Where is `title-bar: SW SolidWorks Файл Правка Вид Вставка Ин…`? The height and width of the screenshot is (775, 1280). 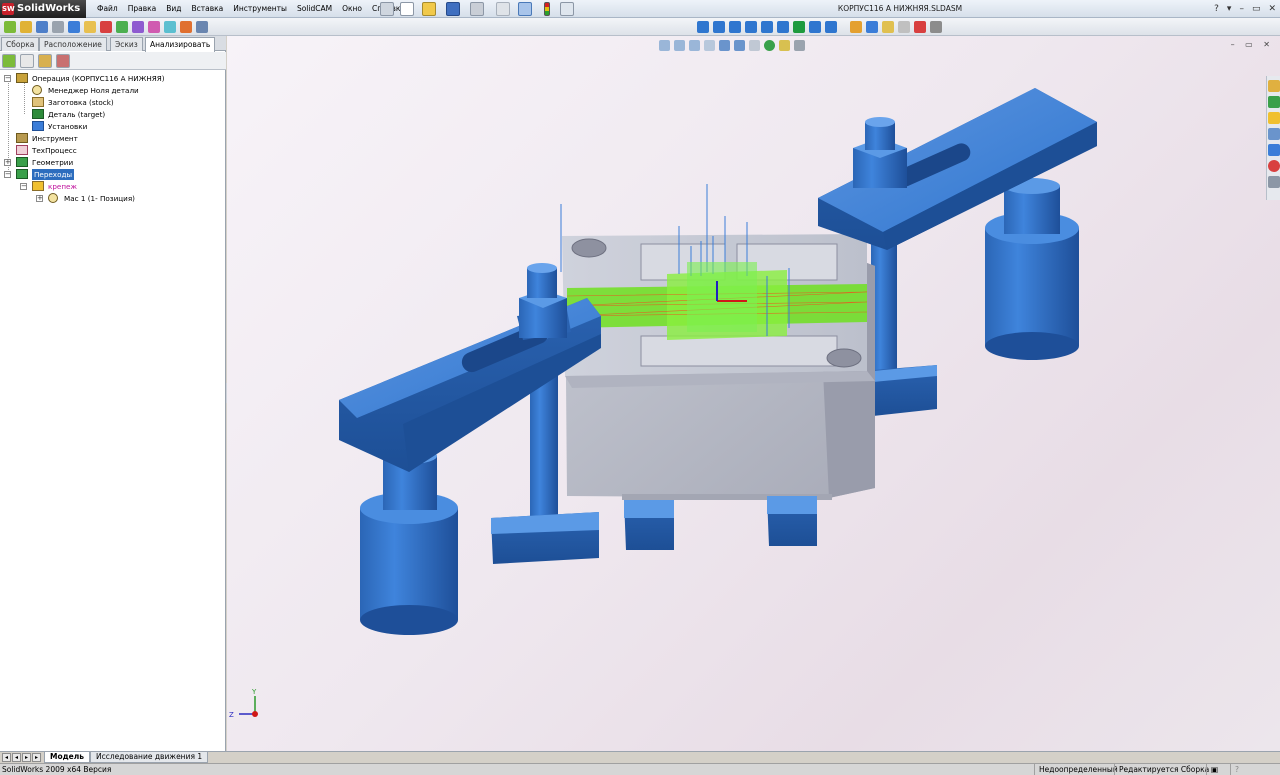
title-bar: SW SolidWorks Файл Правка Вид Вставка Ин… is located at coordinates (640, 9).